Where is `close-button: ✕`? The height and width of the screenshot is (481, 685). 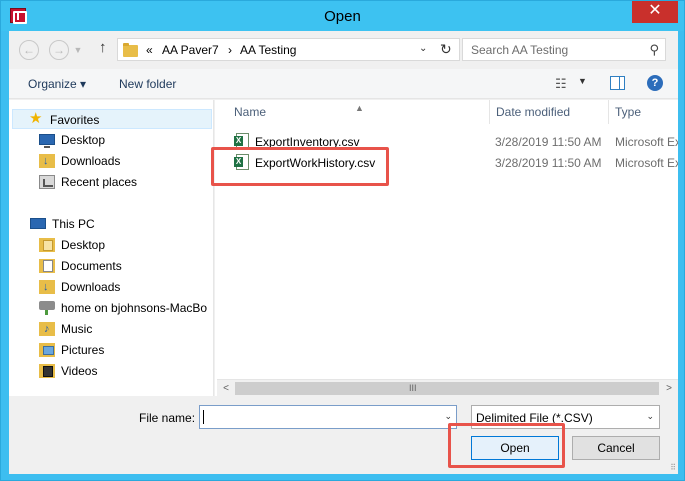 close-button: ✕ is located at coordinates (655, 12).